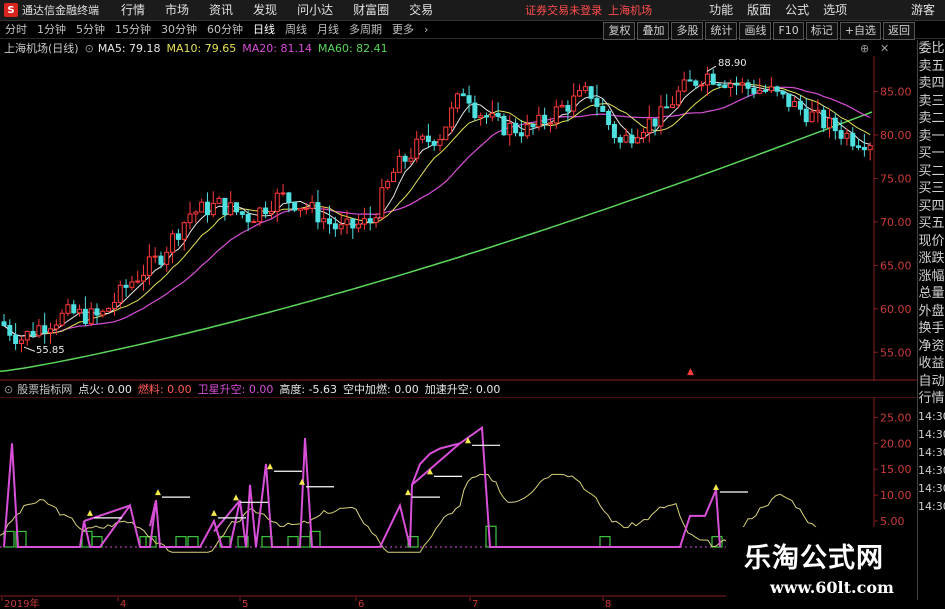  What do you see at coordinates (421, 10) in the screenshot?
I see `menu-trade: 交易` at bounding box center [421, 10].